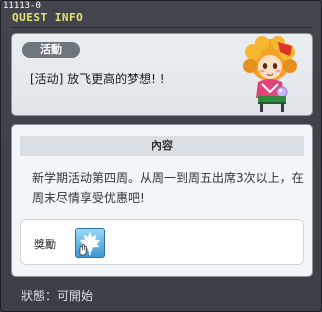 The width and height of the screenshot is (322, 312). I want to click on quest-name: [活动] 放飞更高的梦想! !, so click(97, 79).